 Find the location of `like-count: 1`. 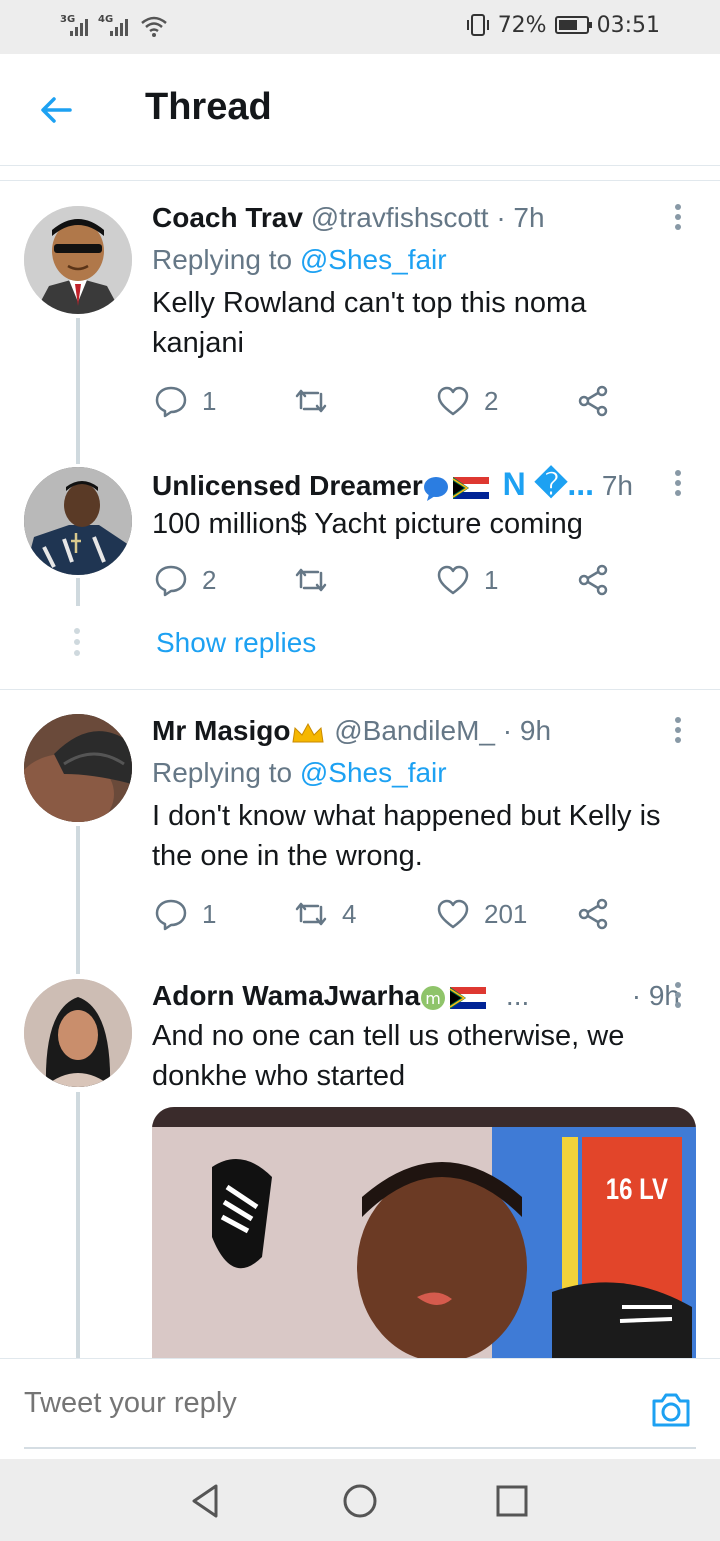

like-count: 1 is located at coordinates (491, 579).